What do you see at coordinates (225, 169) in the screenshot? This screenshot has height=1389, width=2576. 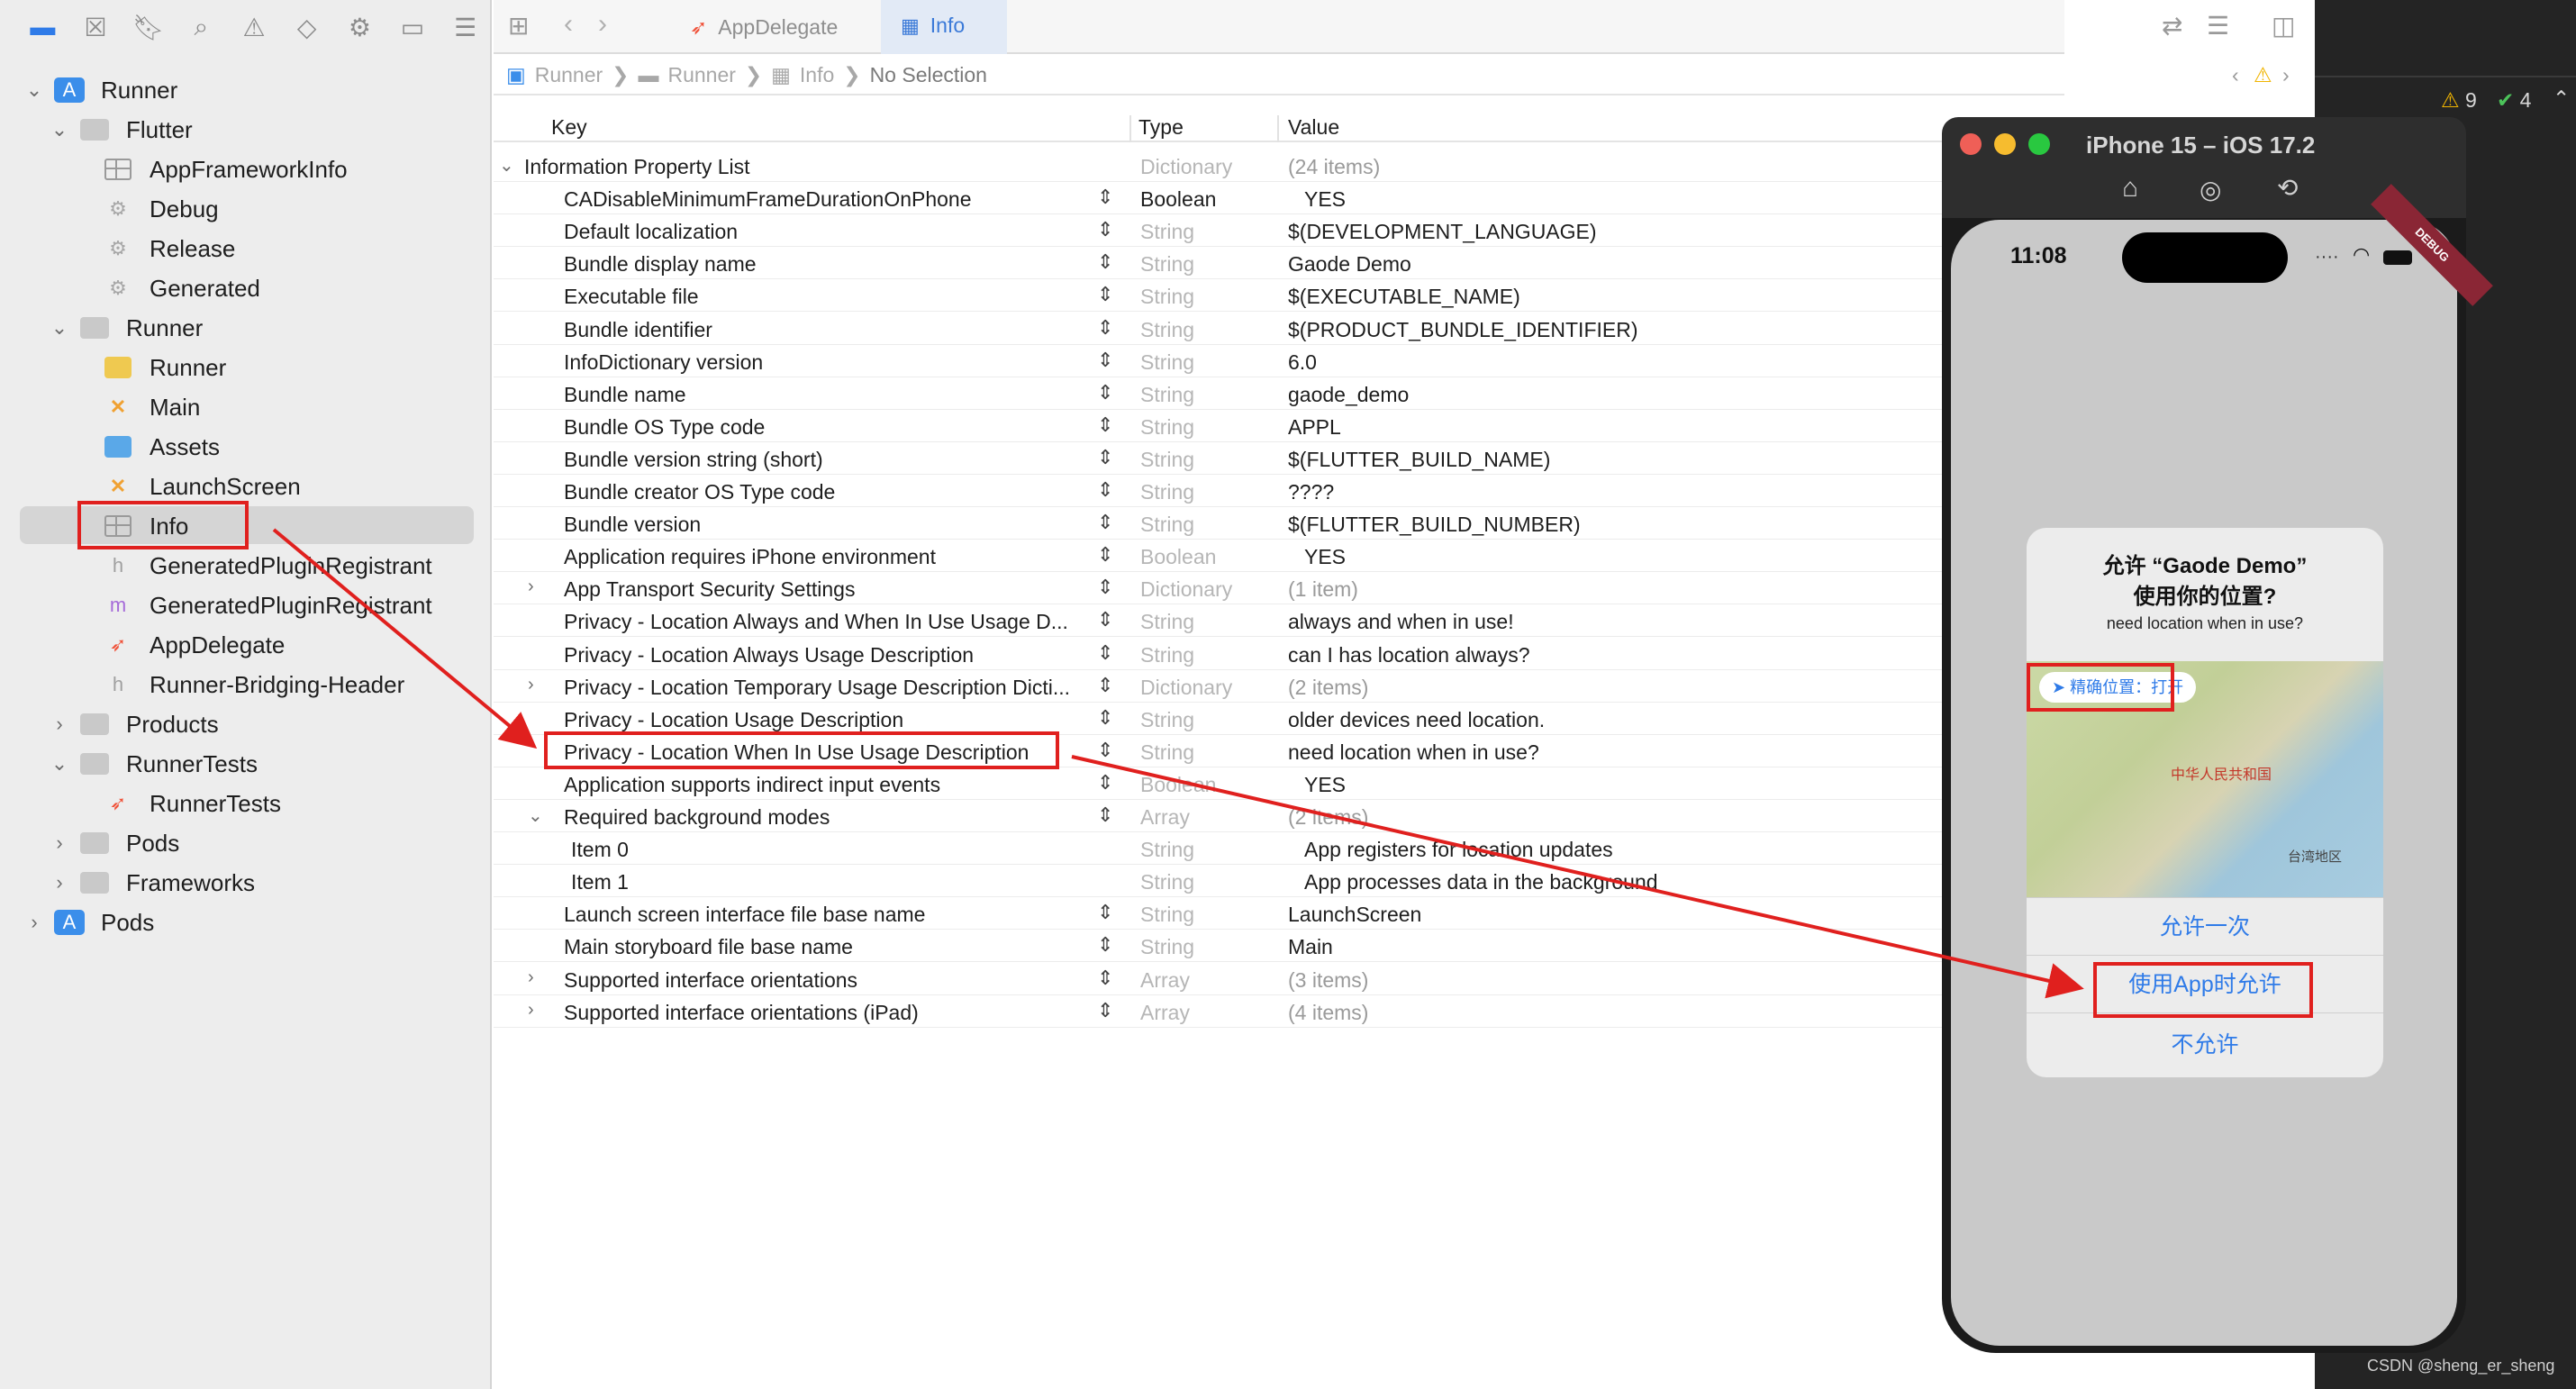 I see `tree-item-appframeworkinfo: AppFrameworkInfo` at bounding box center [225, 169].